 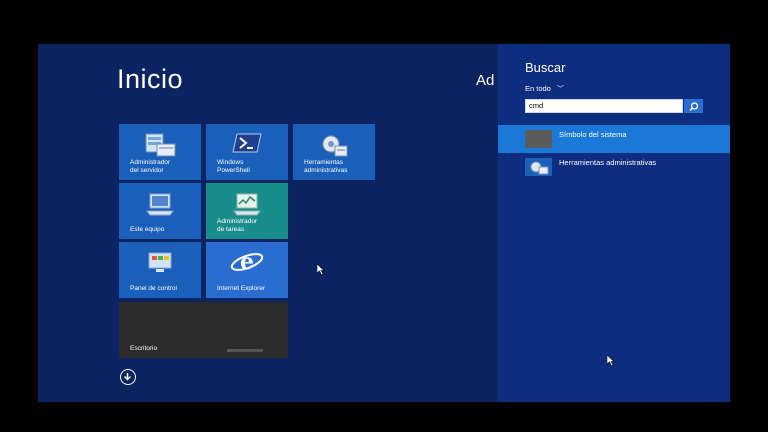 I want to click on search-result-admin-tools: Herramientas administrativas, so click(x=614, y=167).